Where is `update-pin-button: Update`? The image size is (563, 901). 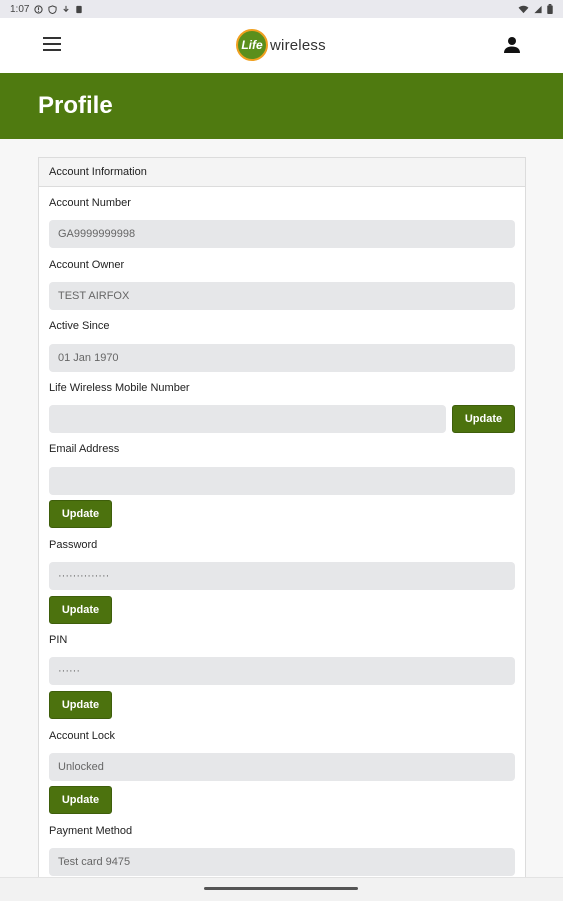 update-pin-button: Update is located at coordinates (80, 705).